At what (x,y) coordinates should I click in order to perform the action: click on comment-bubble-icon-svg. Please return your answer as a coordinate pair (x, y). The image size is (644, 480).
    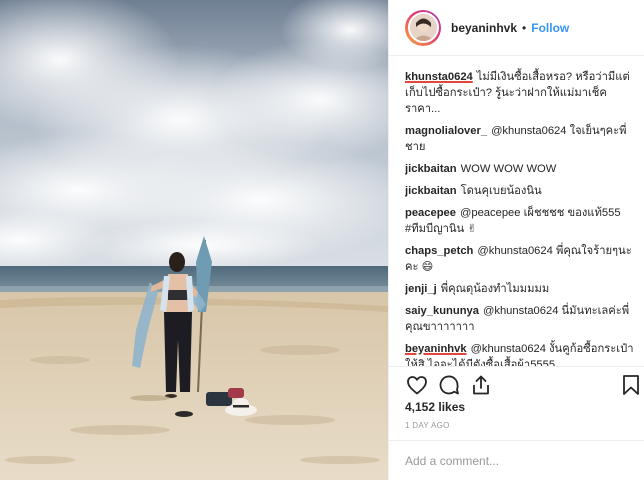
    Looking at the image, I should click on (449, 385).